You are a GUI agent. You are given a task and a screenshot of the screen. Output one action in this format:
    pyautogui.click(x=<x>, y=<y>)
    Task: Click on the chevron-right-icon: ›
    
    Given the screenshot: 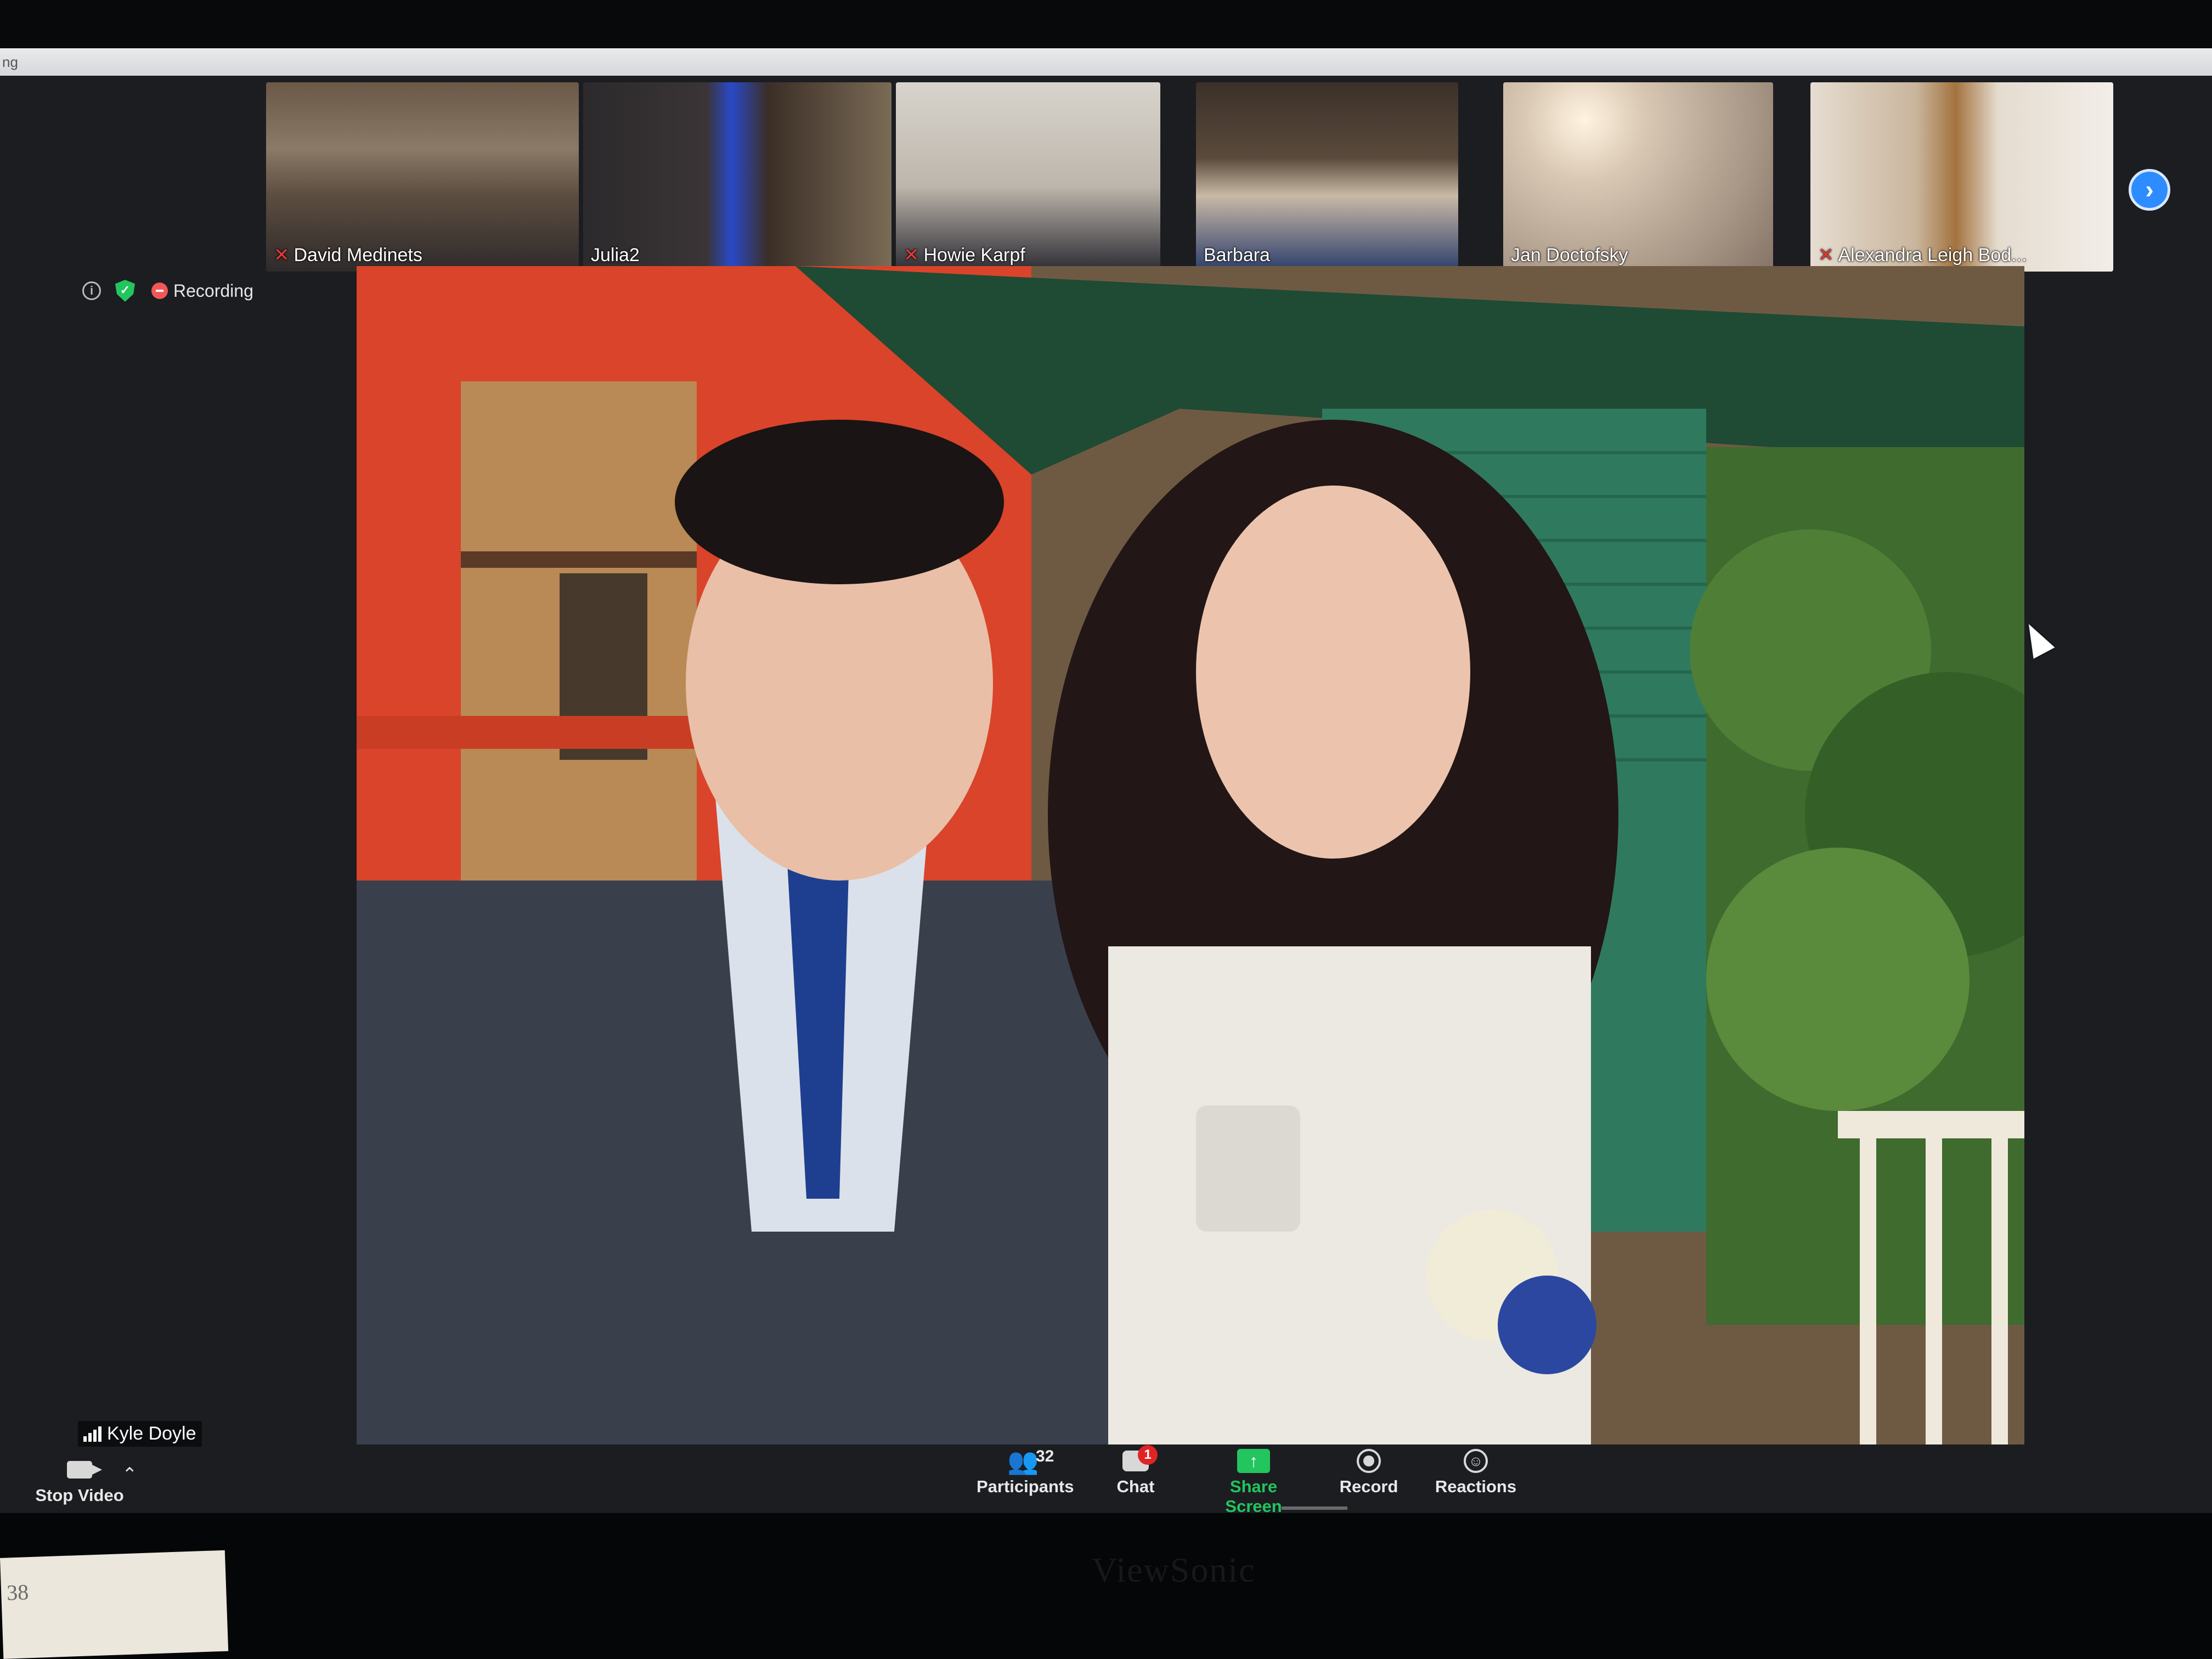 What is the action you would take?
    pyautogui.click(x=2149, y=190)
    